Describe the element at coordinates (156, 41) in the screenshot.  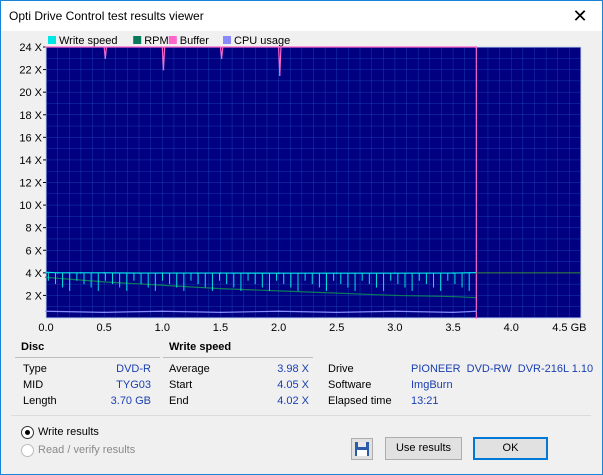
I see `legend-label: RPM` at that location.